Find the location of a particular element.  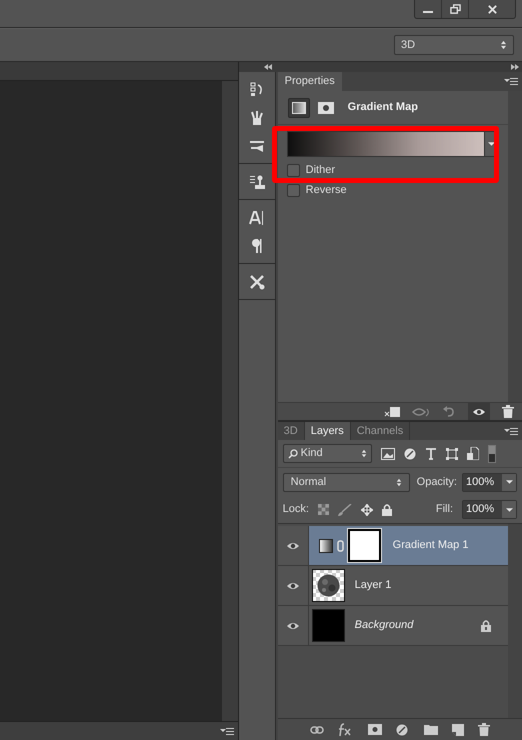

lock-label: Lock: is located at coordinates (295, 510).